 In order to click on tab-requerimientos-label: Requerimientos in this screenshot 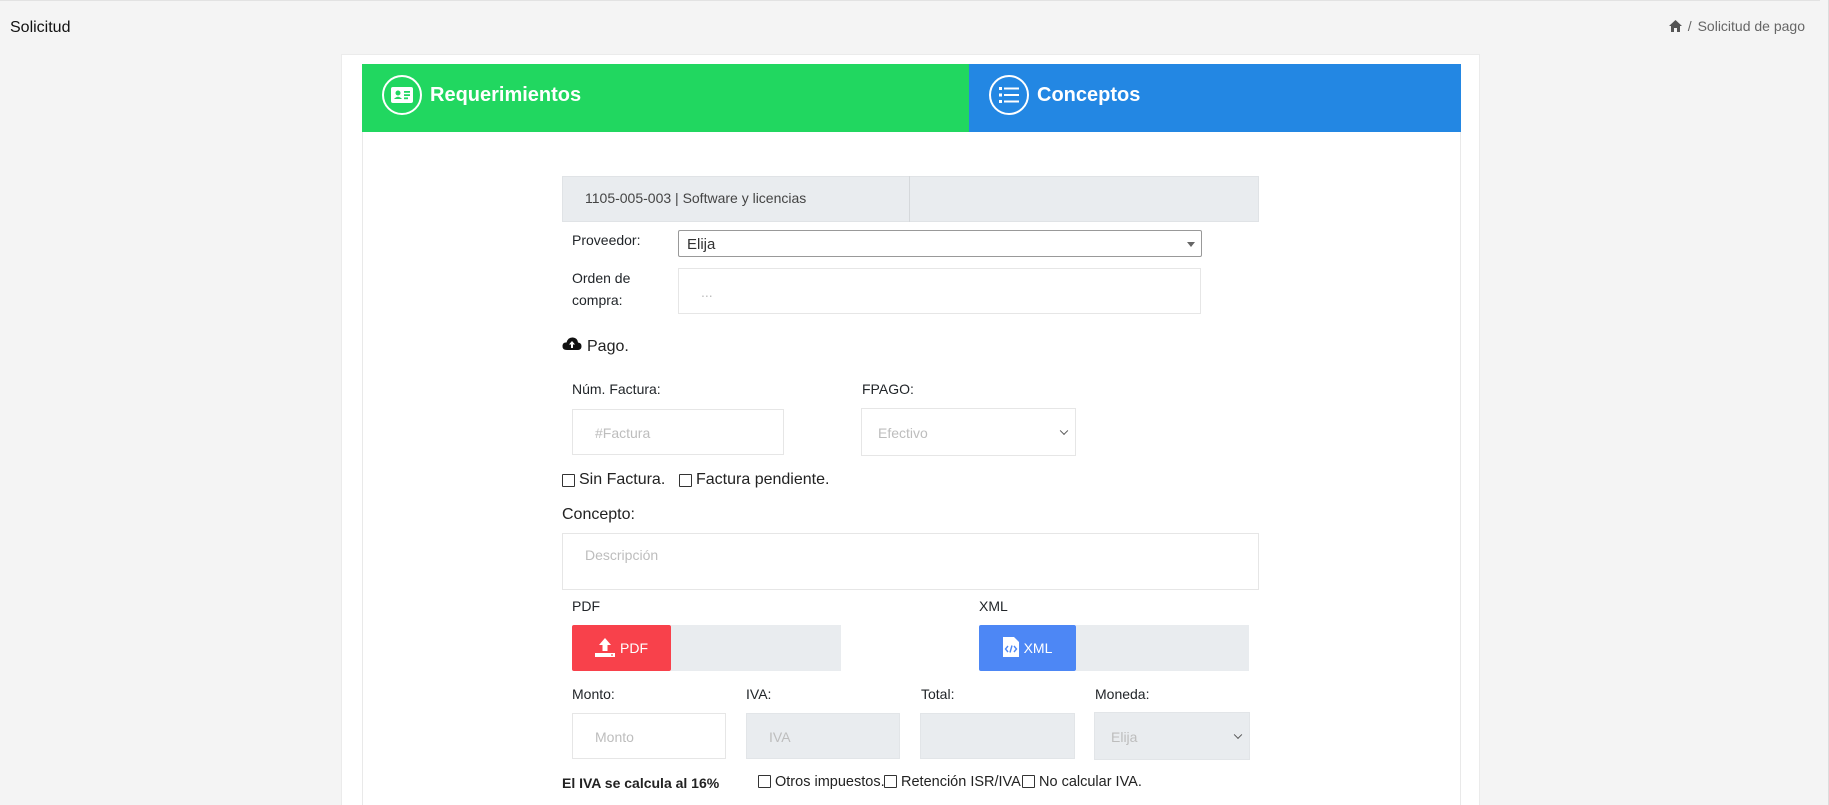, I will do `click(506, 94)`.